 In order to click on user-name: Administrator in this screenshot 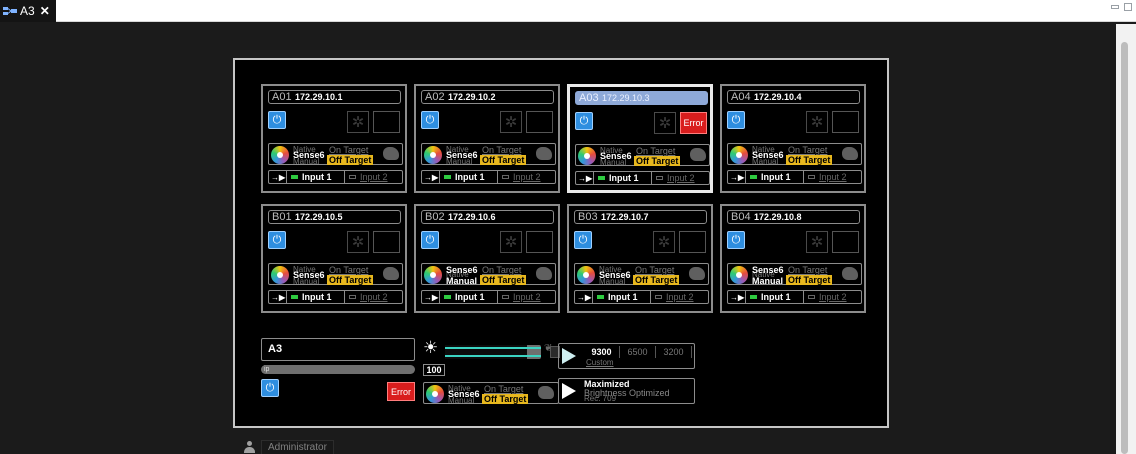, I will do `click(297, 446)`.